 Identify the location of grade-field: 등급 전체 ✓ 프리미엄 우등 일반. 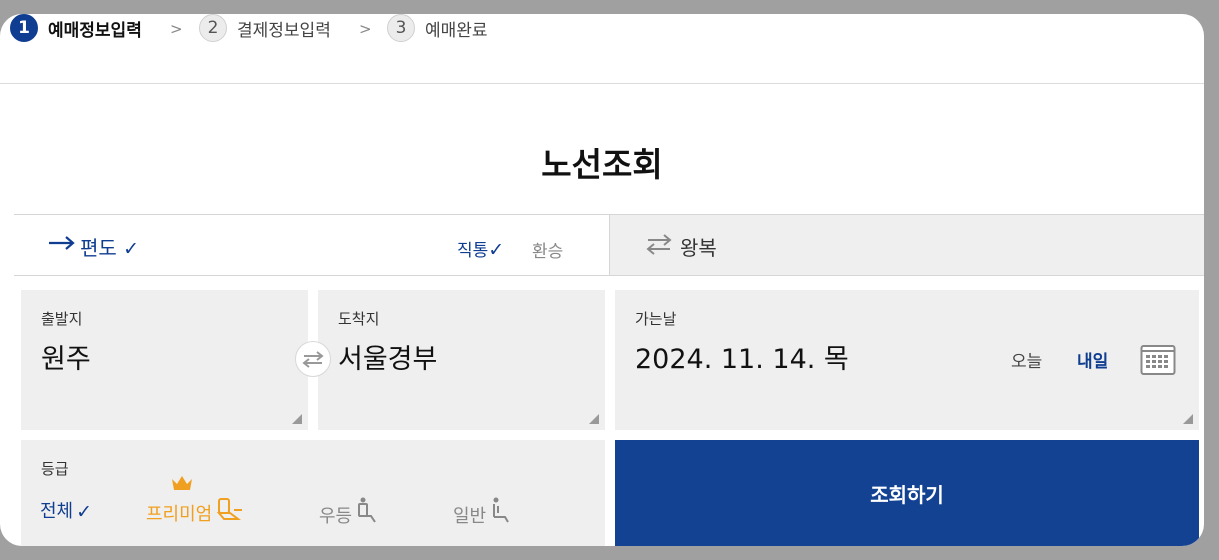
(313, 493).